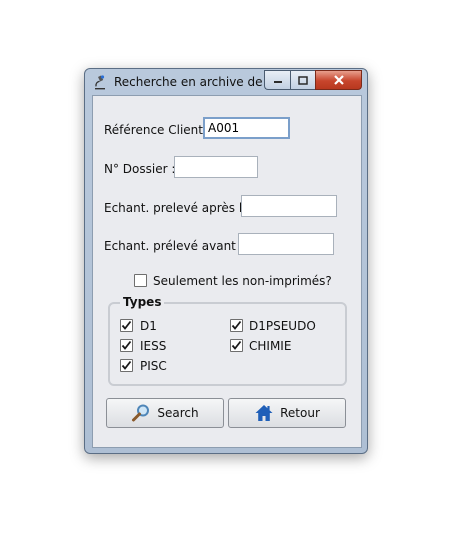  Describe the element at coordinates (141, 413) in the screenshot. I see `magnifier-icon` at that location.